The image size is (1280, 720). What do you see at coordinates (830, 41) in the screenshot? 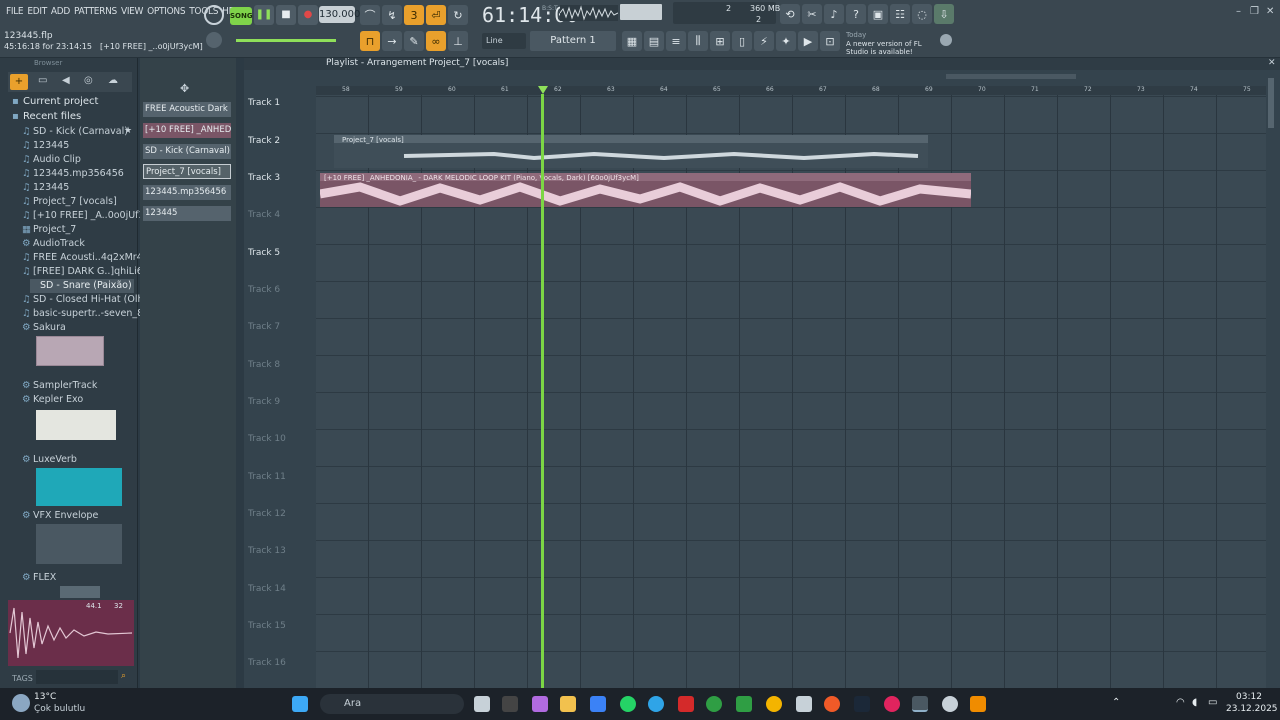
I see `store-icon: ⊡` at bounding box center [830, 41].